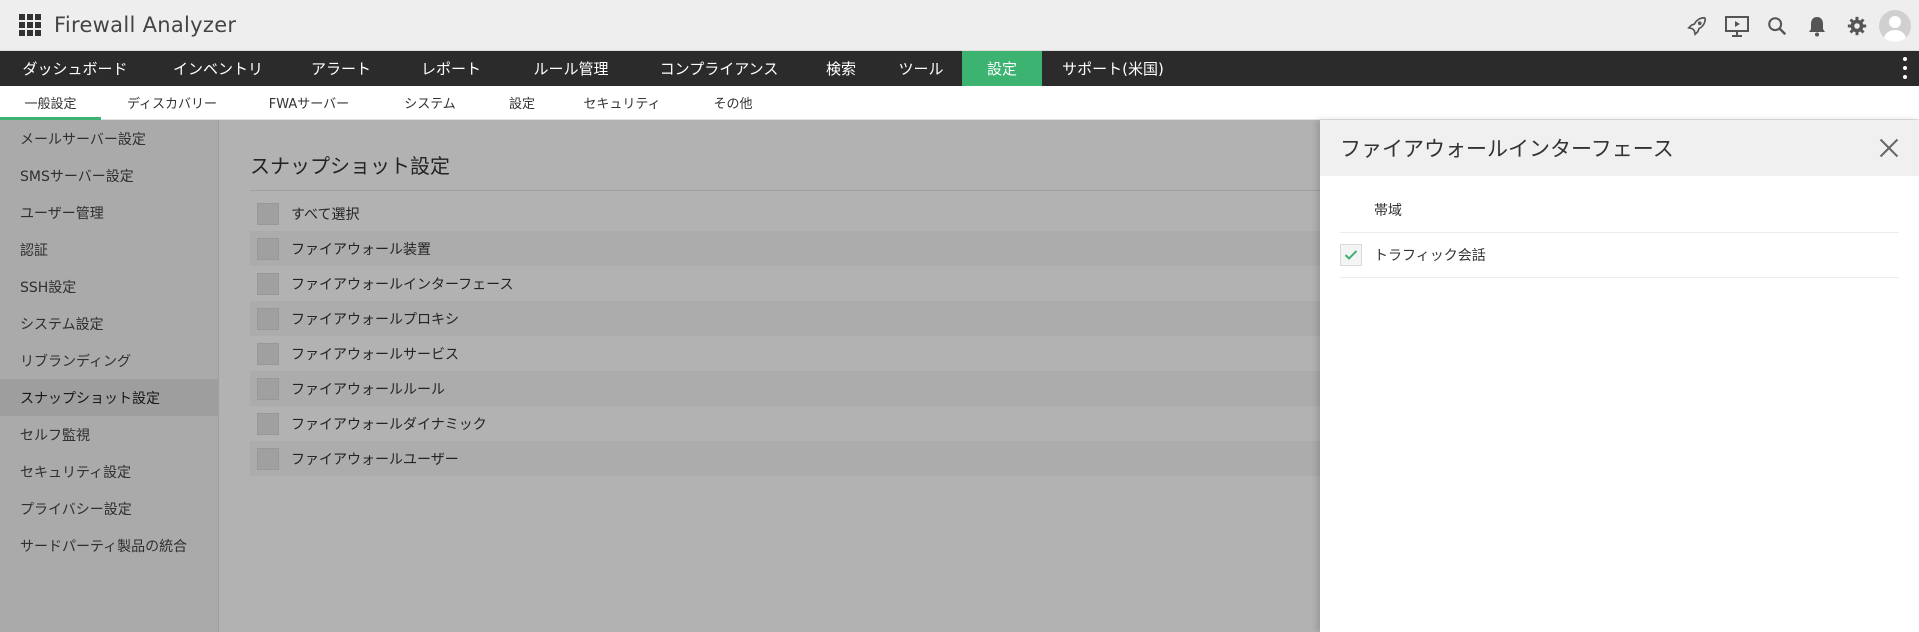 Image resolution: width=1919 pixels, height=632 pixels. I want to click on nav-alerts: アラート, so click(341, 68).